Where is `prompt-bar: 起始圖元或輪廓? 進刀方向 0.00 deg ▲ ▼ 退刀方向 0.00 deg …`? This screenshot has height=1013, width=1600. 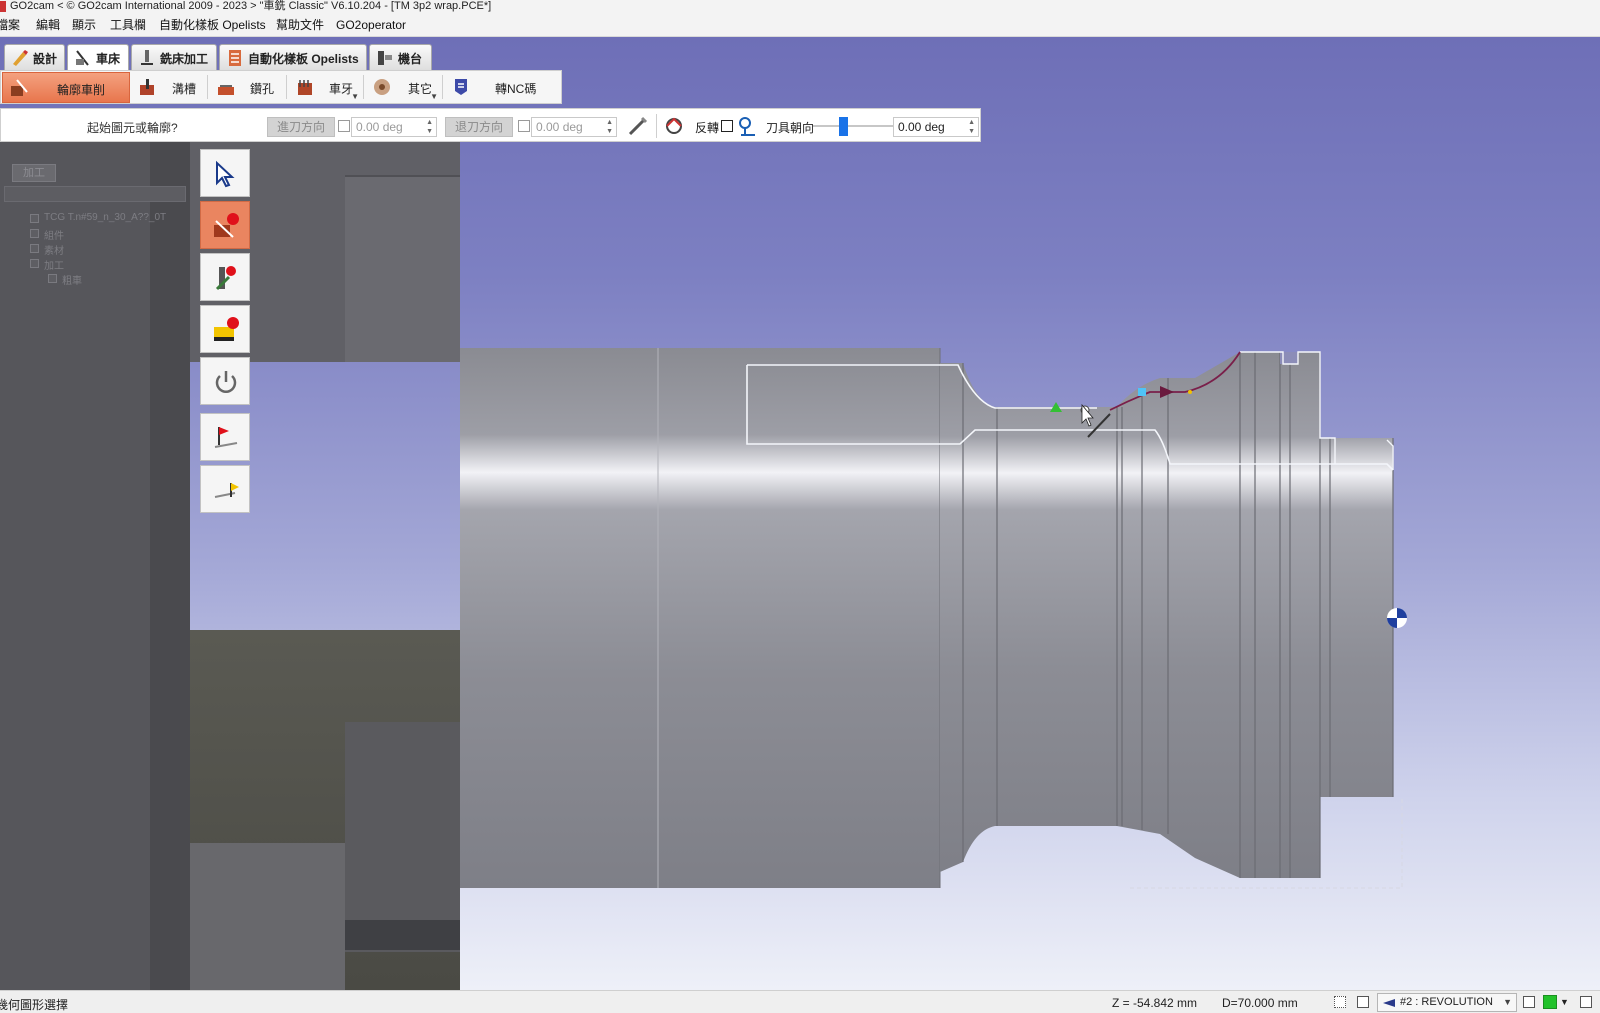
prompt-bar: 起始圖元或輪廓? 進刀方向 0.00 deg ▲ ▼ 退刀方向 0.00 deg … is located at coordinates (490, 125).